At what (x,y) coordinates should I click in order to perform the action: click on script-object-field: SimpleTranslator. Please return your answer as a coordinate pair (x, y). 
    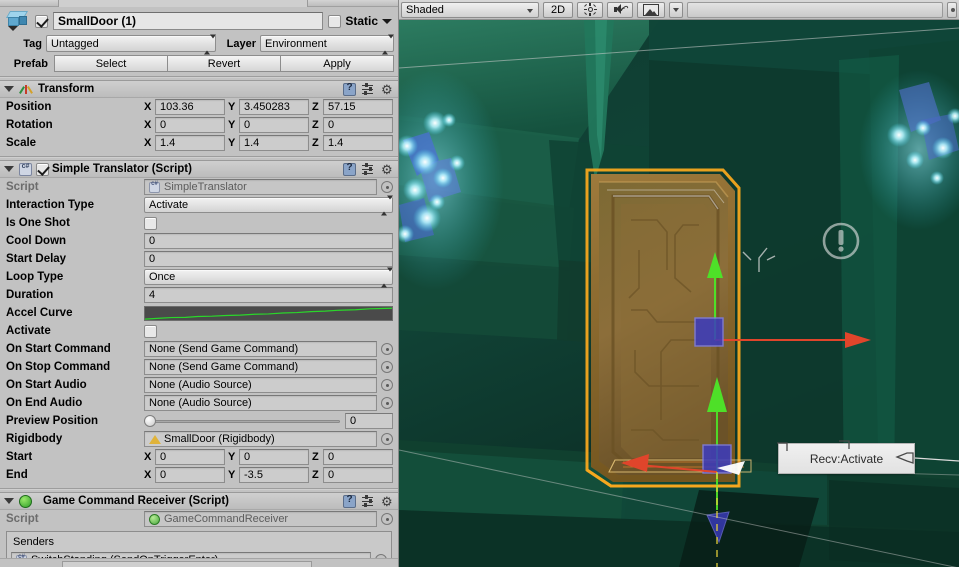
    Looking at the image, I should click on (260, 187).